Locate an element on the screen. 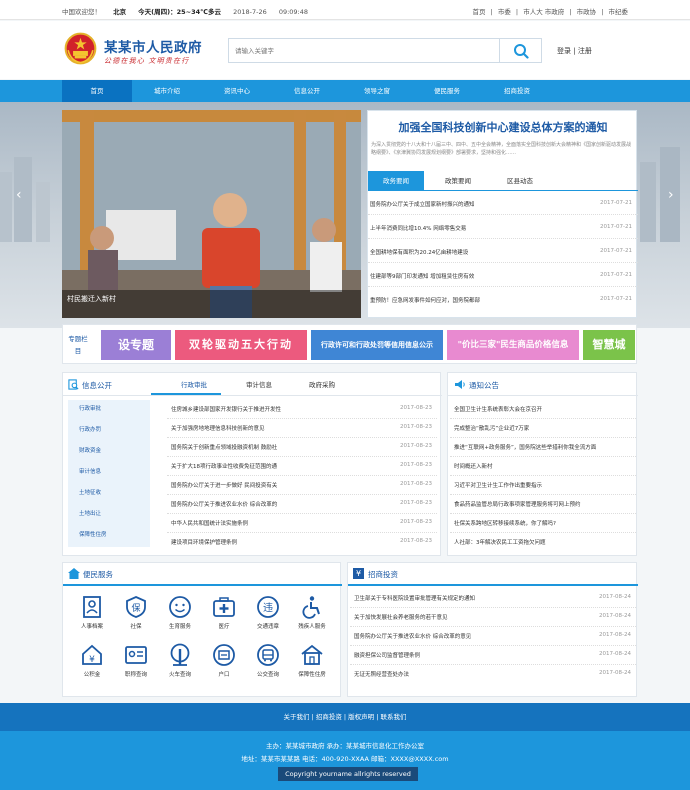  list-item: 上半年消费同比增10.4% 网络零售交易 2017-07-21 is located at coordinates (503, 228).